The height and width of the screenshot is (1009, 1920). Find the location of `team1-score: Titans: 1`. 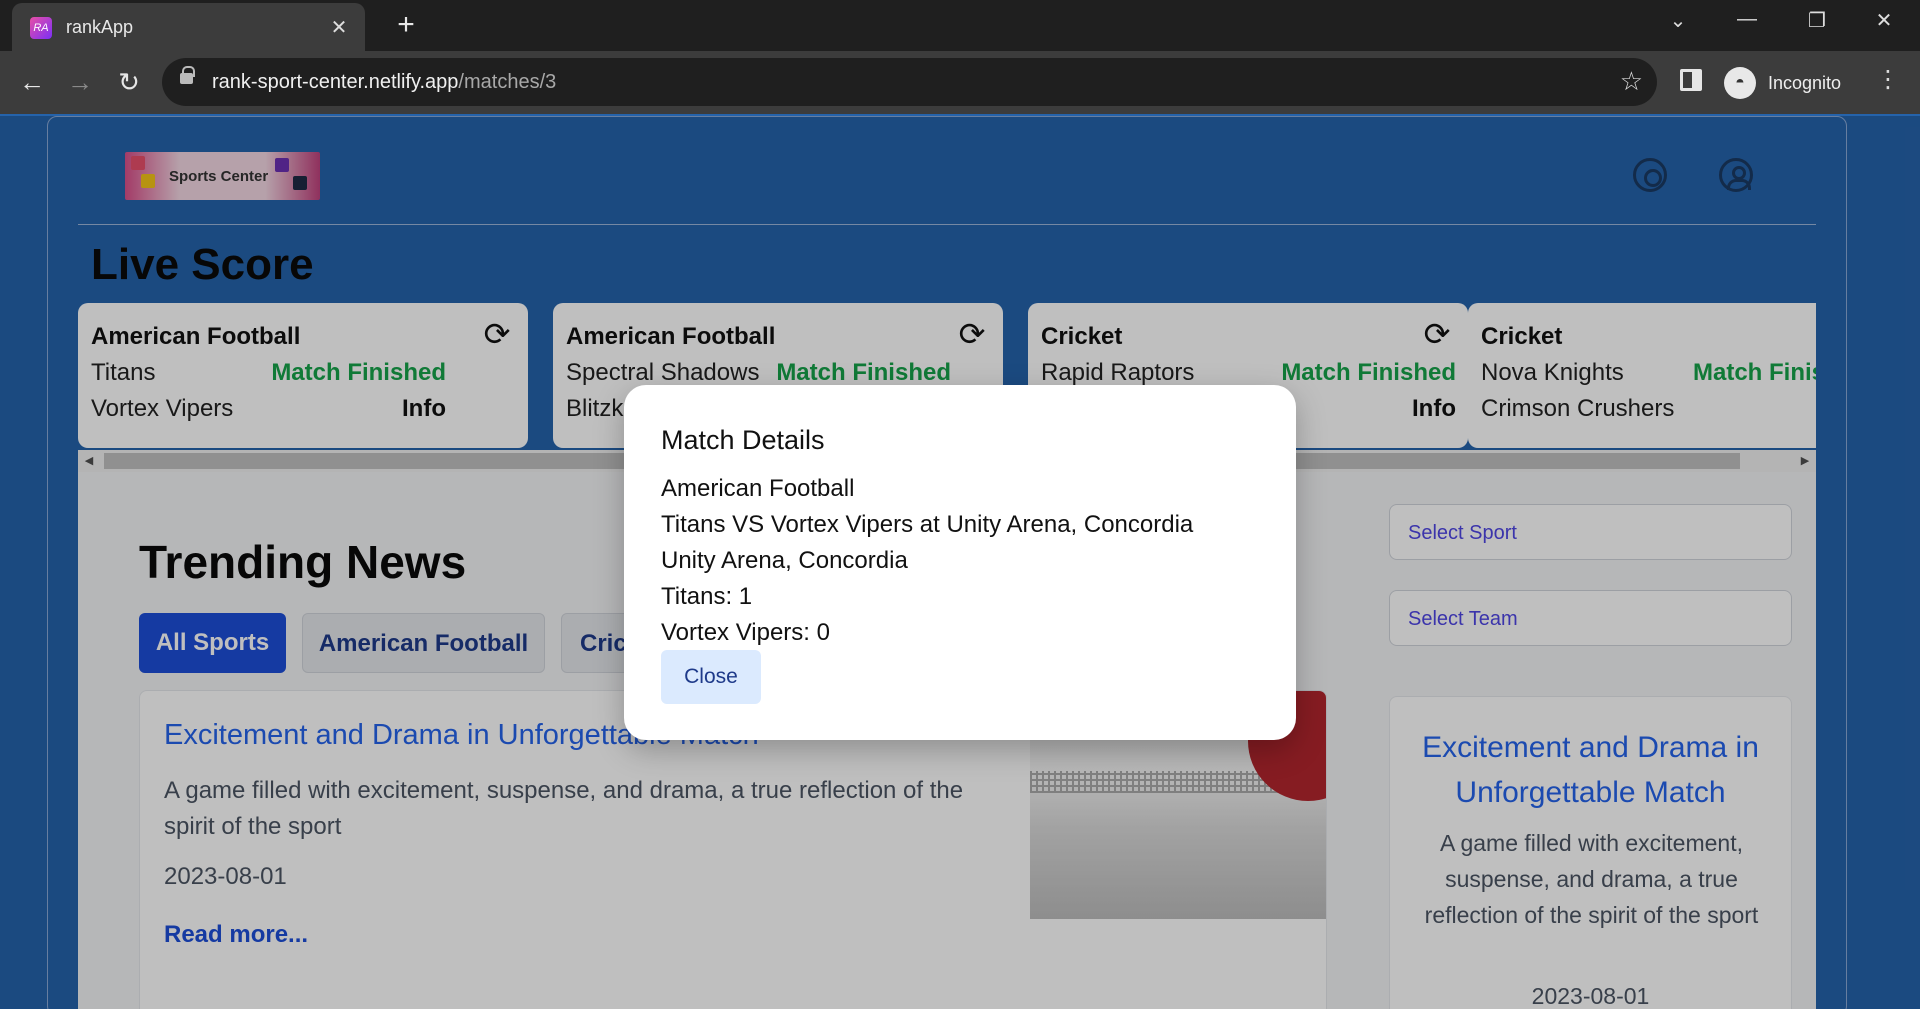

team1-score: Titans: 1 is located at coordinates (707, 596).